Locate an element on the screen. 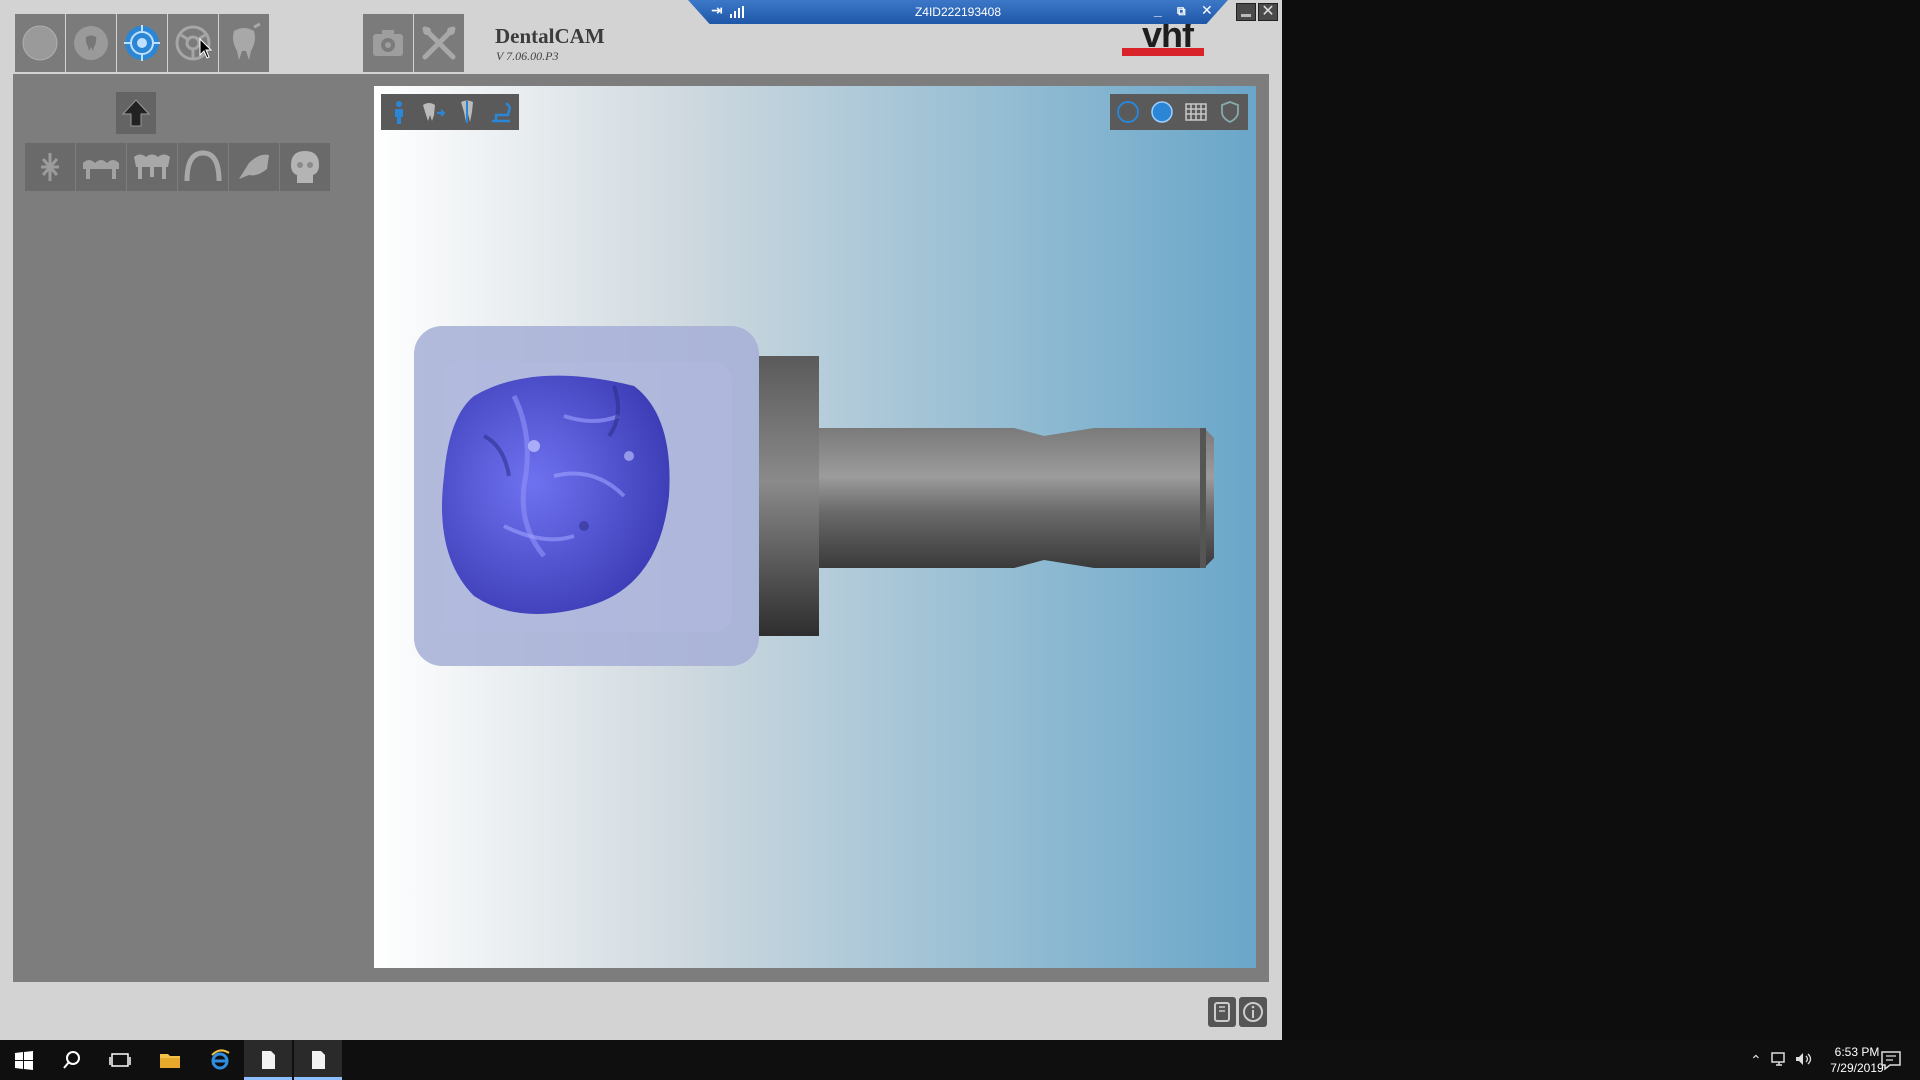 Image resolution: width=1920 pixels, height=1080 pixels. brand-logo-bar is located at coordinates (1163, 52).